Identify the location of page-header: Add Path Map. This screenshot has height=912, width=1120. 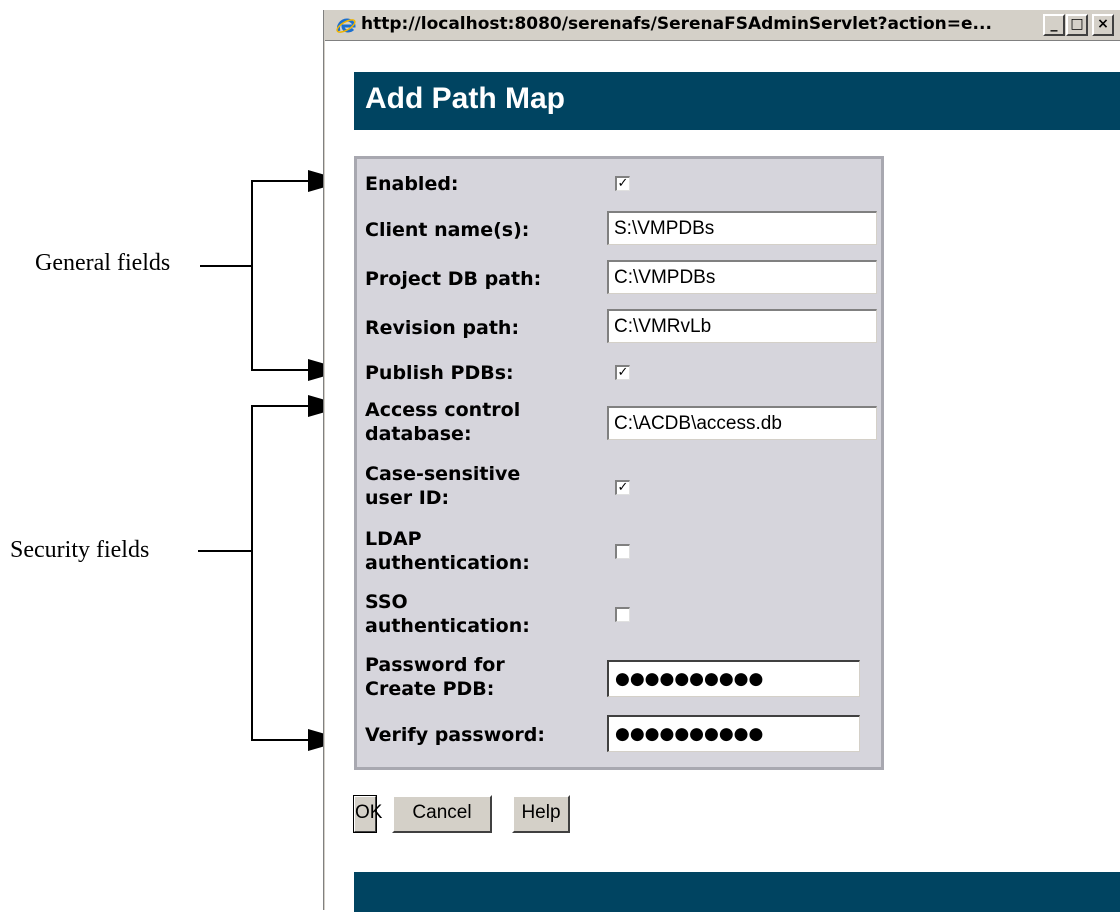
(737, 101).